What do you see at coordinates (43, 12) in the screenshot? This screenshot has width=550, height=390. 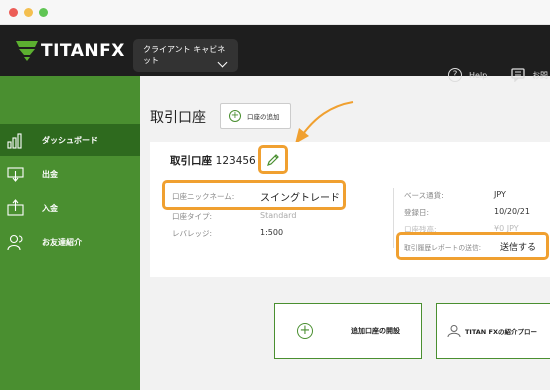 I see `maximize-window-button` at bounding box center [43, 12].